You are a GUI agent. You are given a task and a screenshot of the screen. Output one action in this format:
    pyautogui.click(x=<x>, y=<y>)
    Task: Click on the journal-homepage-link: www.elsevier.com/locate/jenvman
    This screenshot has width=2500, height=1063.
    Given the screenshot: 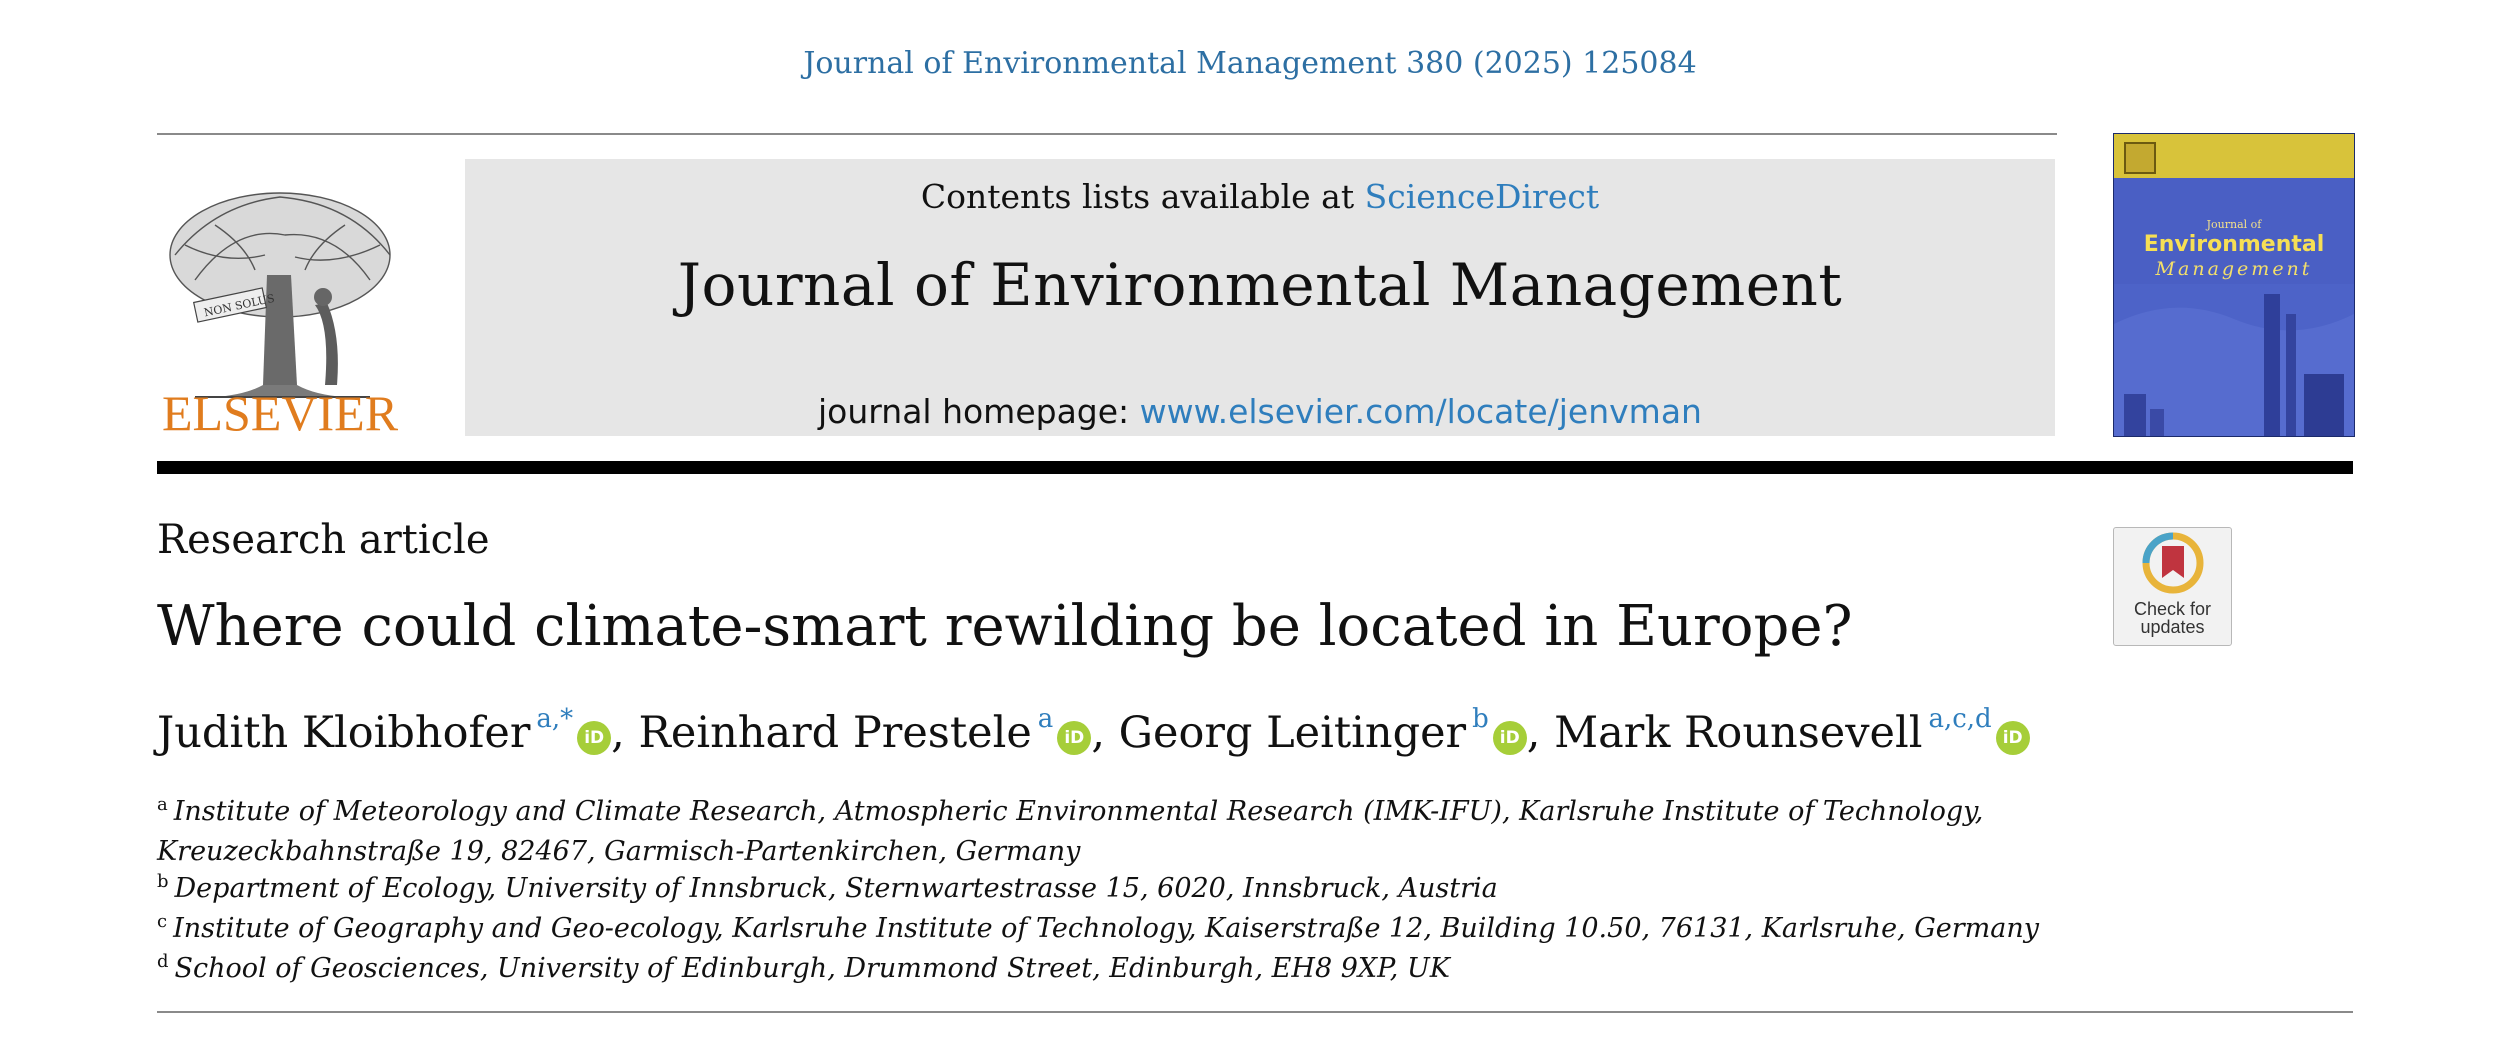 What is the action you would take?
    pyautogui.click(x=1421, y=411)
    